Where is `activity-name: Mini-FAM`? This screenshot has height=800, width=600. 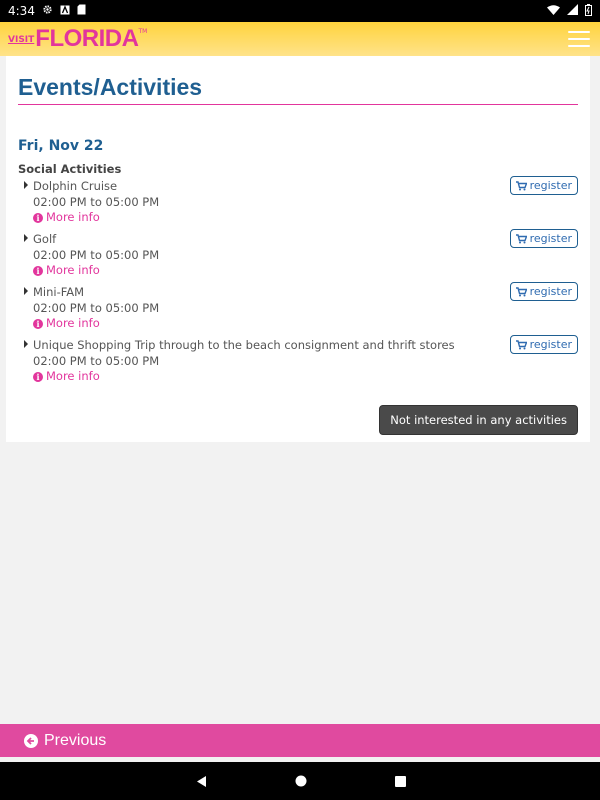 activity-name: Mini-FAM is located at coordinates (54, 292).